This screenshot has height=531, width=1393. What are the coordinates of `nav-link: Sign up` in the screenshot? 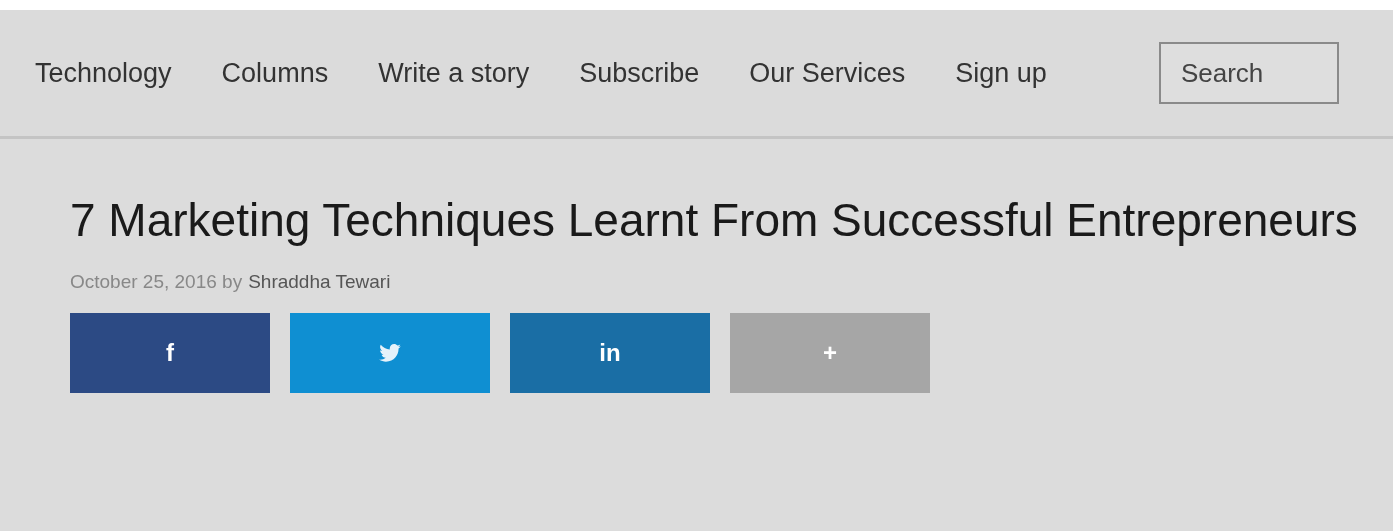 It's located at (1001, 73).